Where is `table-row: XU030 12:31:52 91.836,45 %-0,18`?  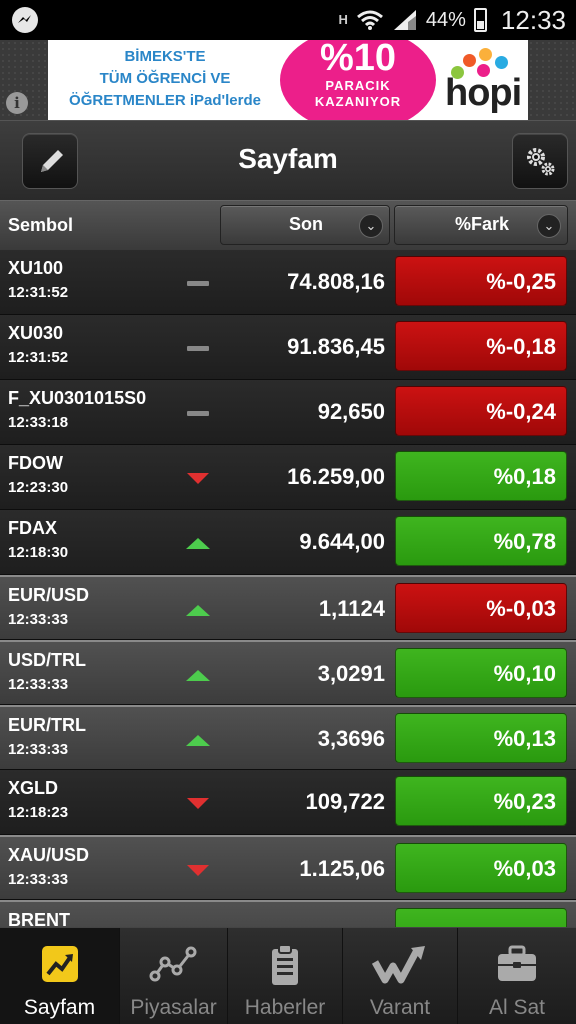 table-row: XU030 12:31:52 91.836,45 %-0,18 is located at coordinates (288, 347).